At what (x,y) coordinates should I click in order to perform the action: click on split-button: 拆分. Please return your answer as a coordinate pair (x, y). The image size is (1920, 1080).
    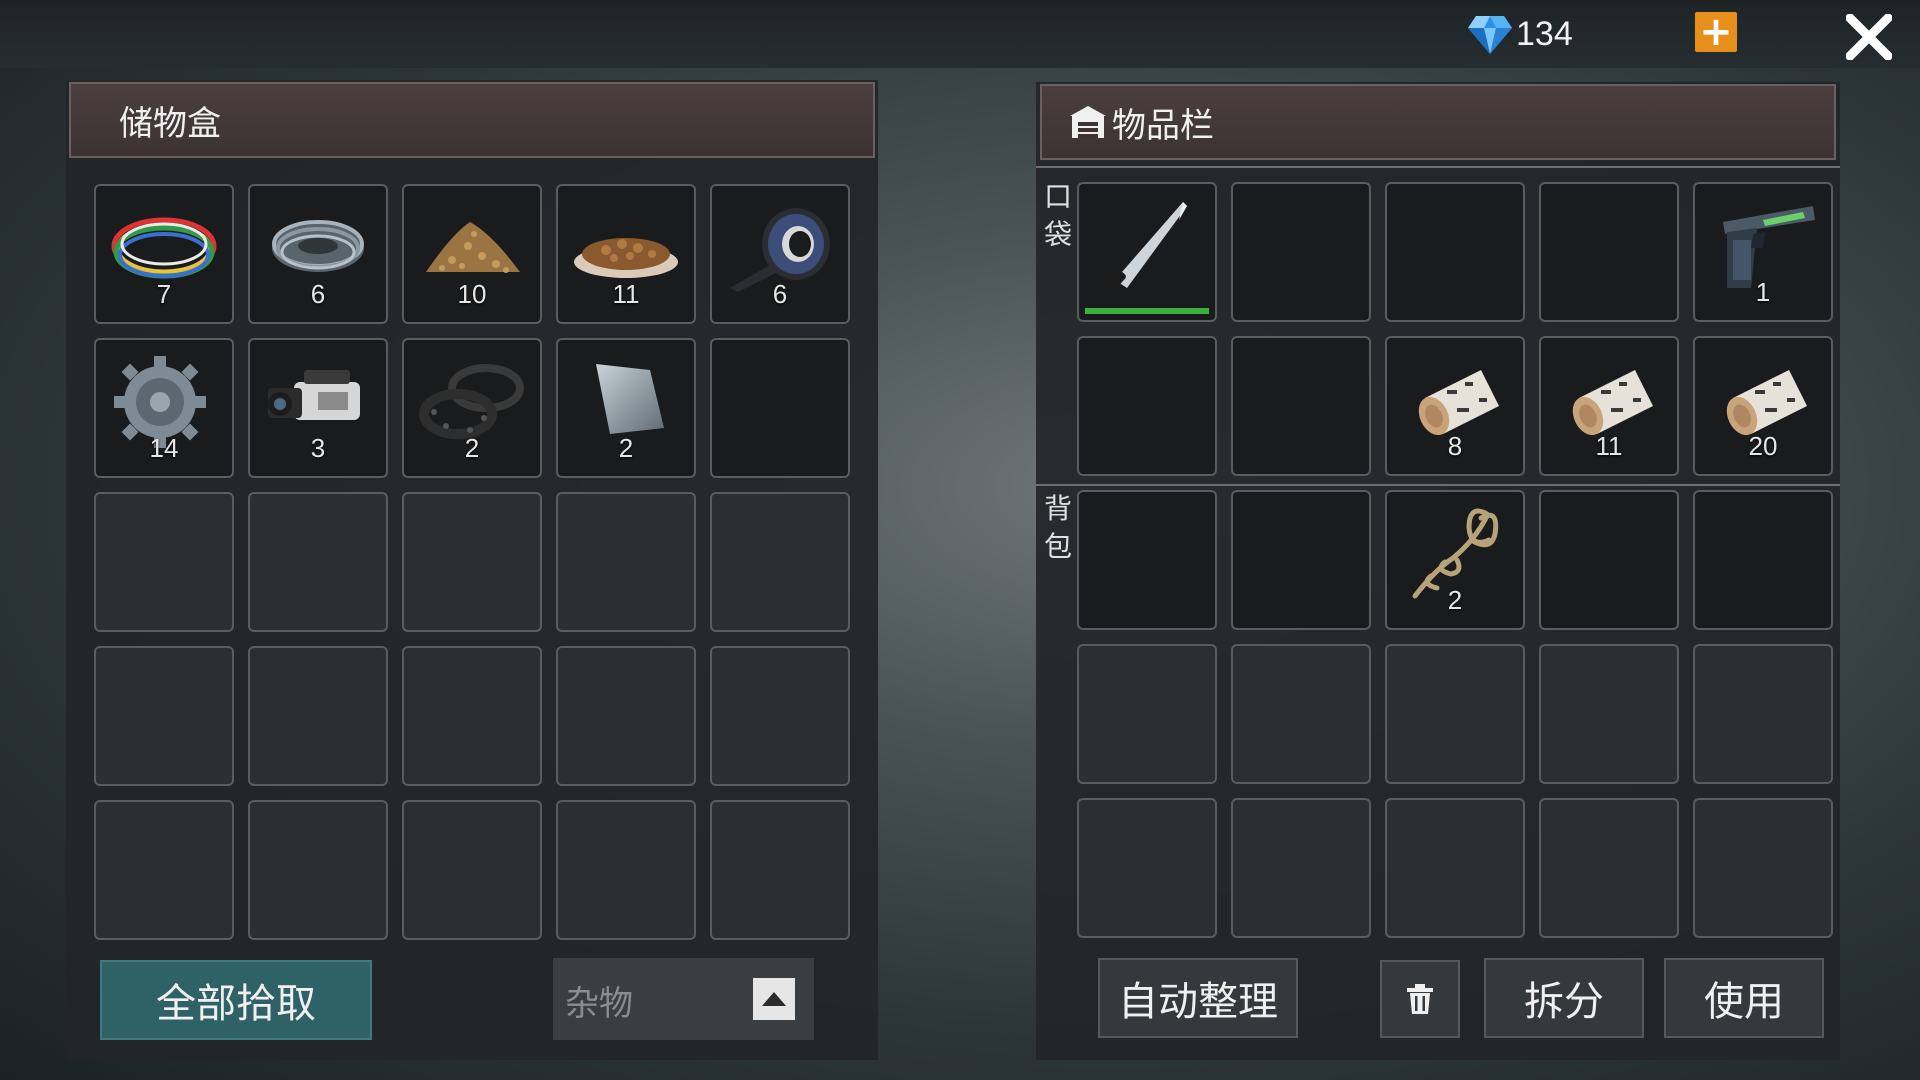
    Looking at the image, I should click on (1564, 998).